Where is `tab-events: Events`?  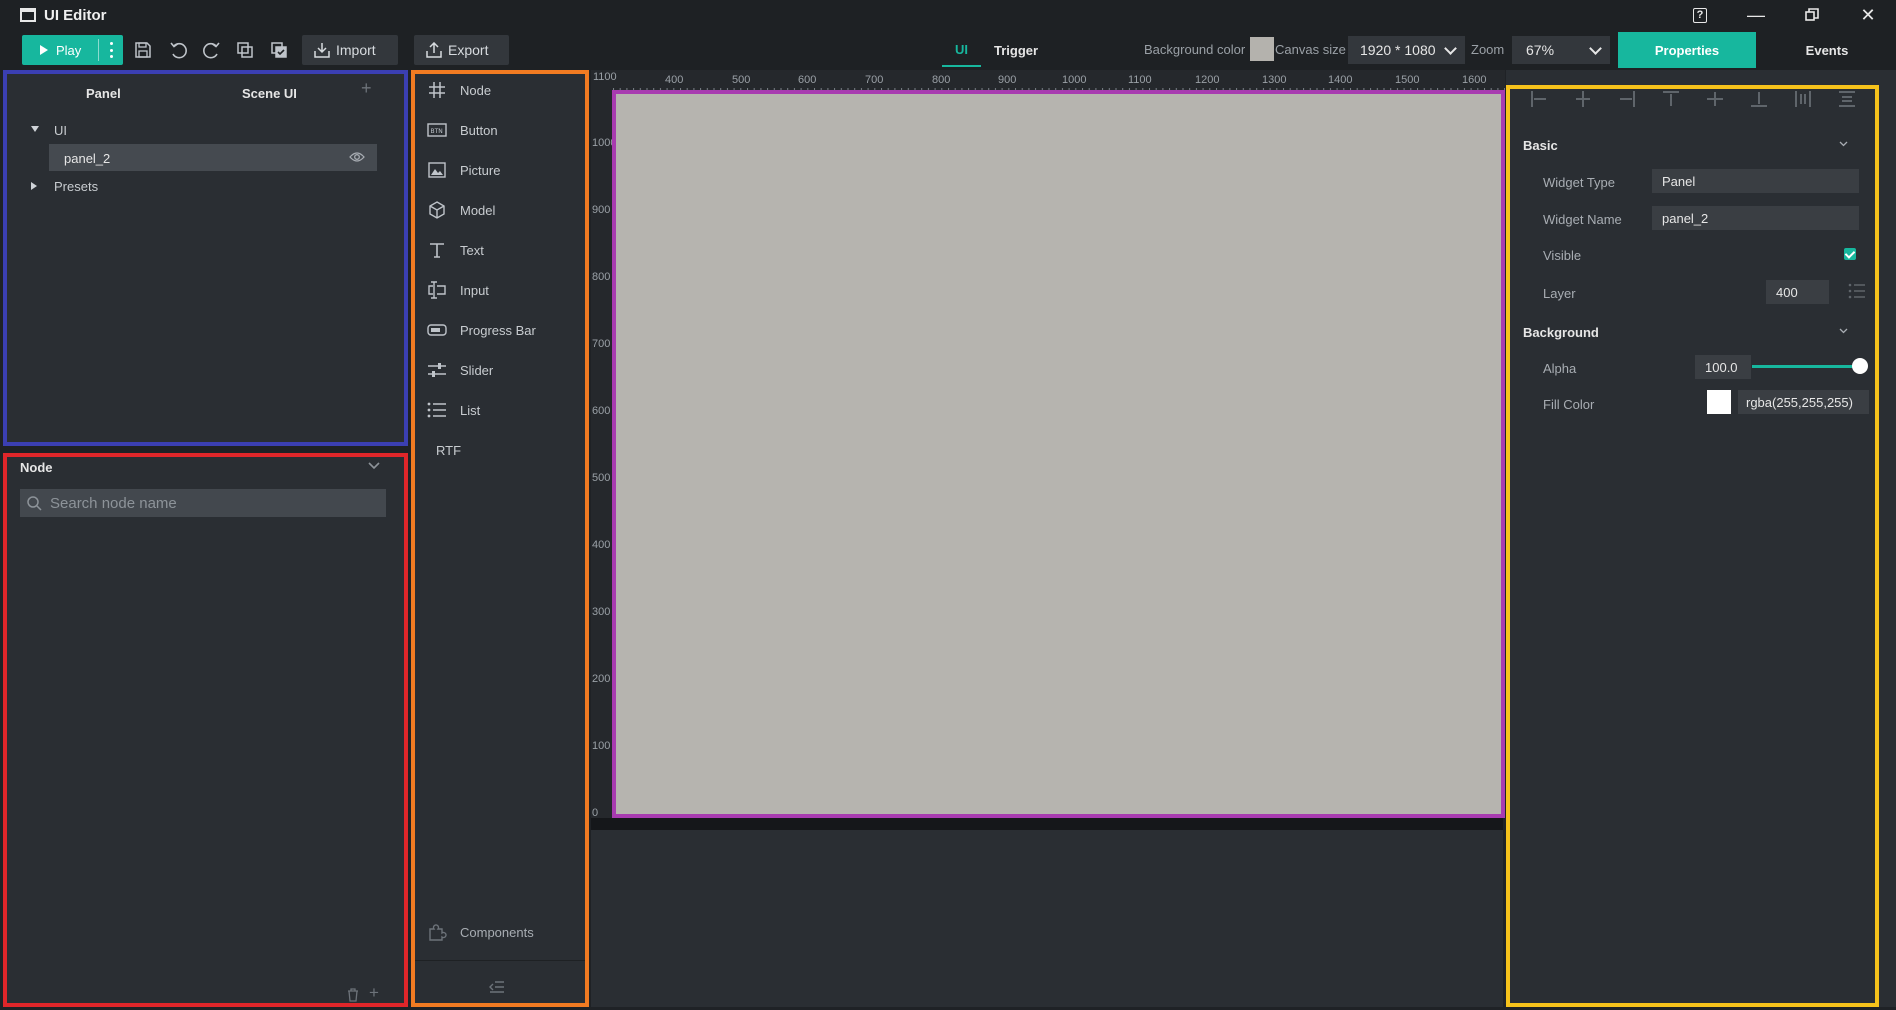 tab-events: Events is located at coordinates (1827, 50).